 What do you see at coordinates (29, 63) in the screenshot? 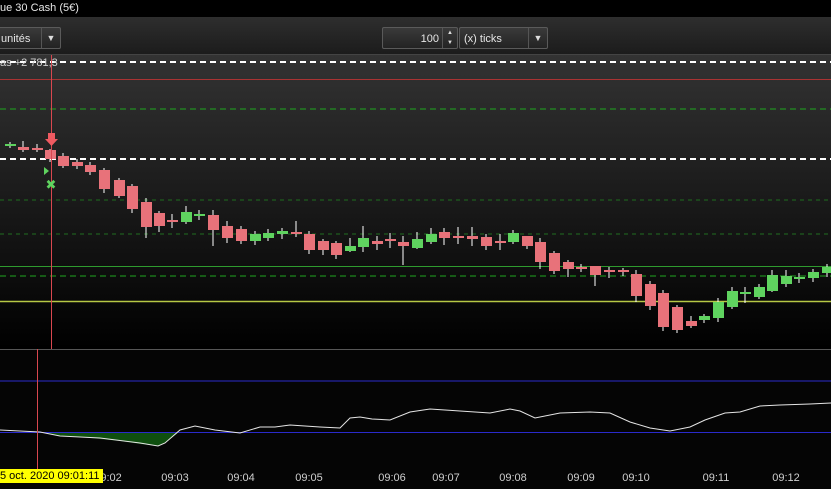
I see `position-pnl-label: as +2 781,3` at bounding box center [29, 63].